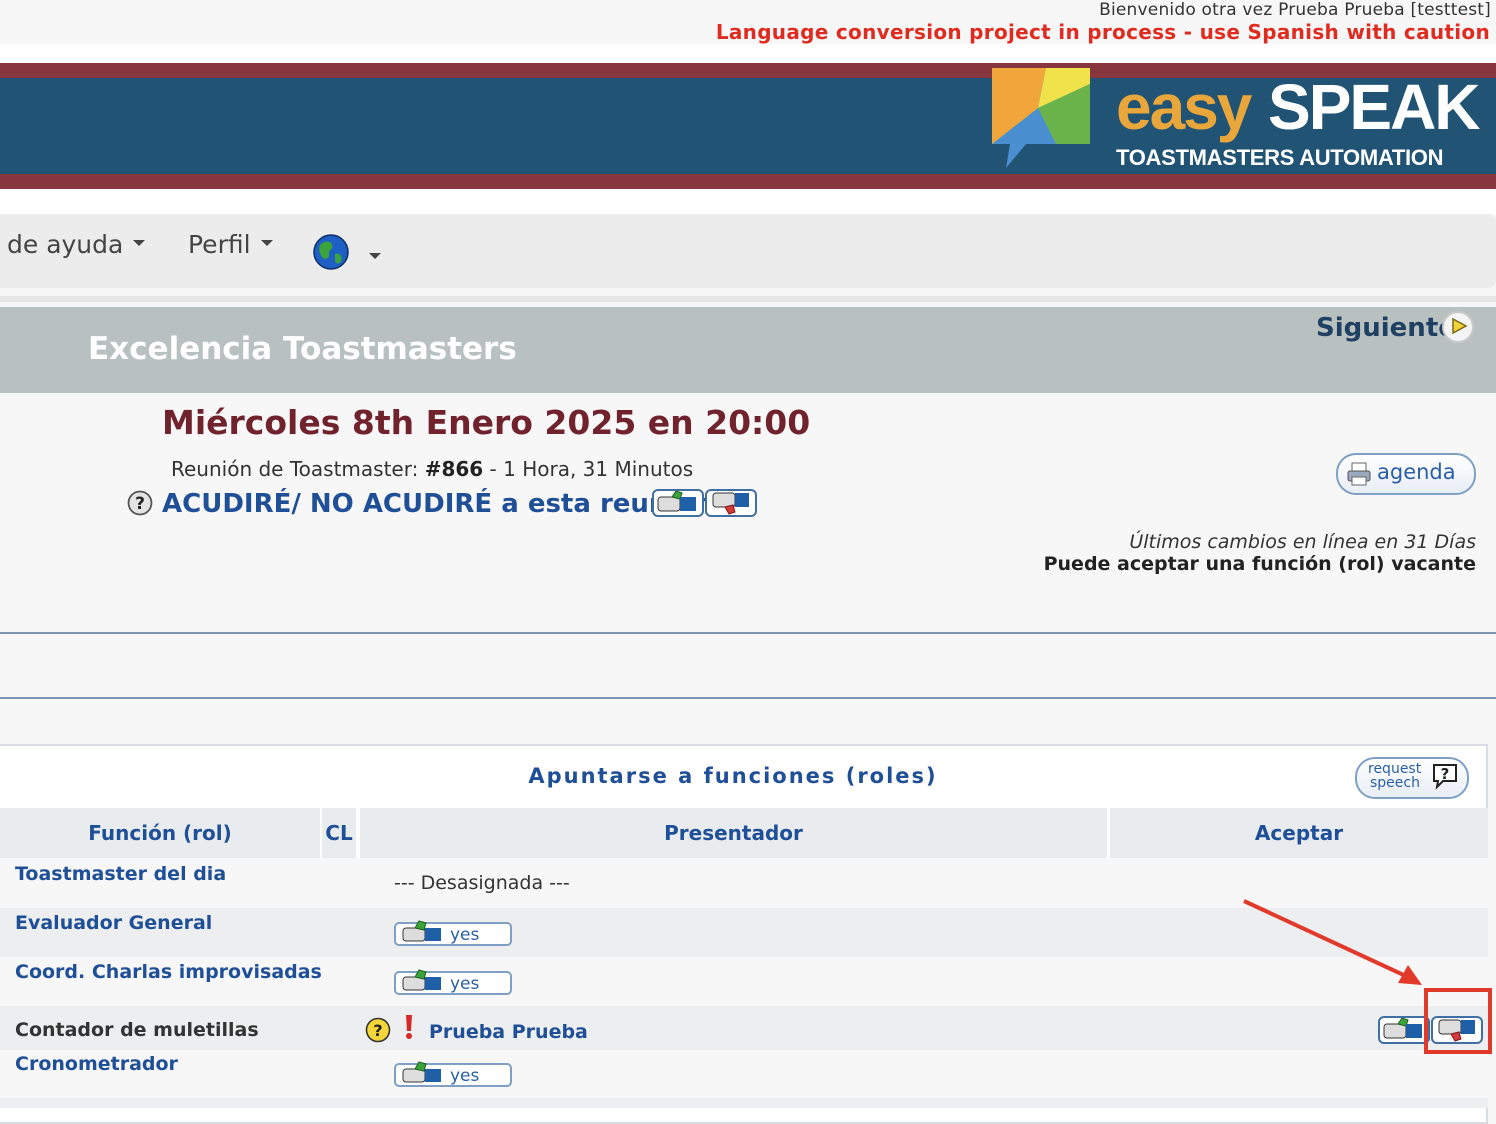  Describe the element at coordinates (375, 255) in the screenshot. I see `language-chevron-down-icon` at that location.